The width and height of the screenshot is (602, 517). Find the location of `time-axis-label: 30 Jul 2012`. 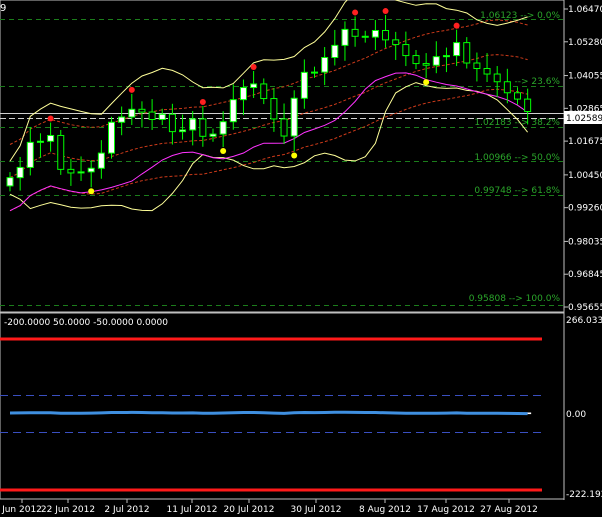

time-axis-label: 30 Jul 2012 is located at coordinates (316, 510).